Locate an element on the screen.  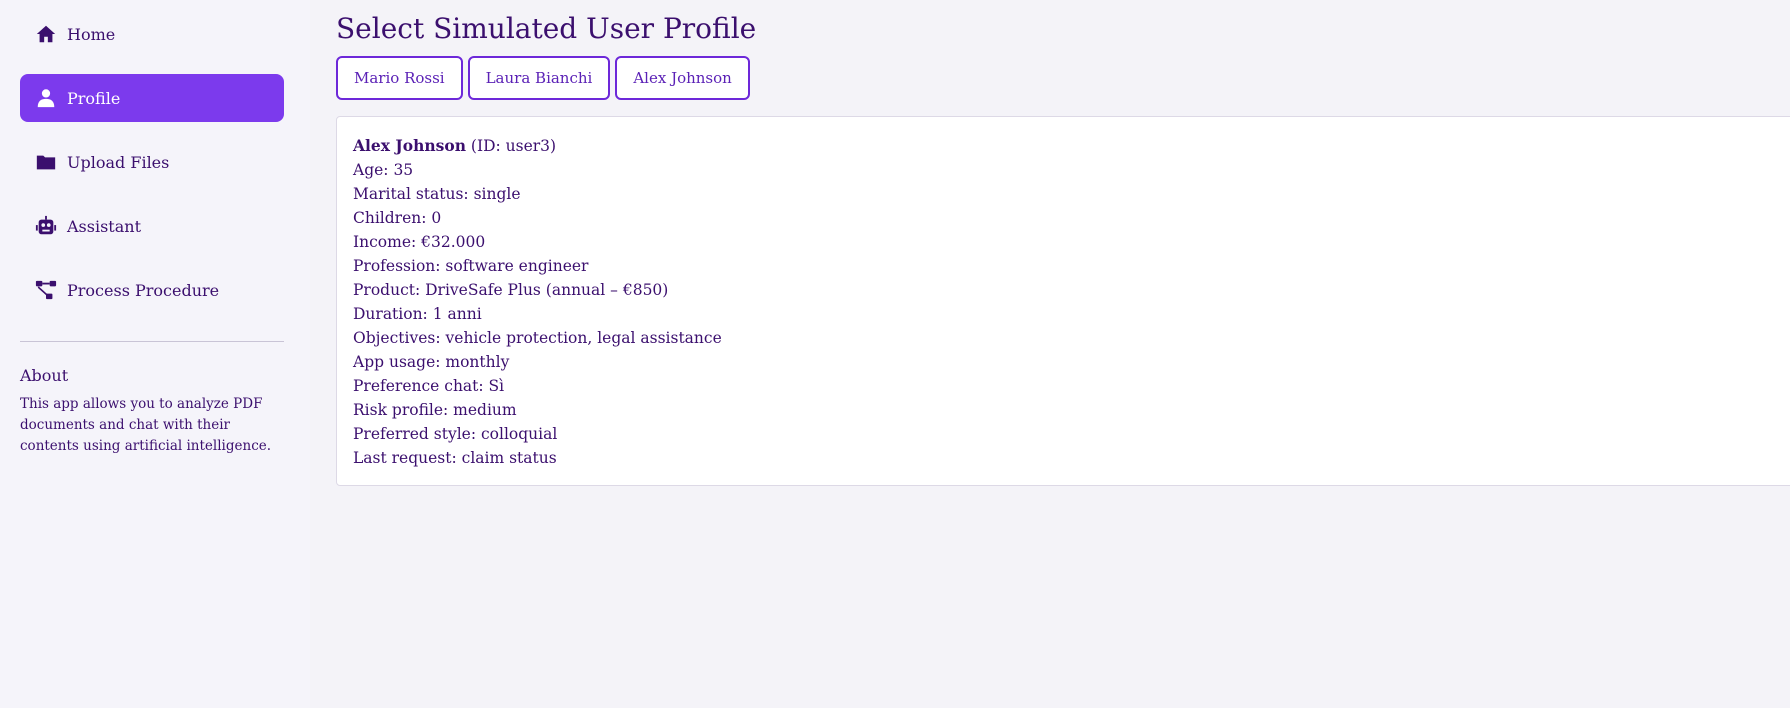
sidebar-item-label: Assistant is located at coordinates (104, 226).